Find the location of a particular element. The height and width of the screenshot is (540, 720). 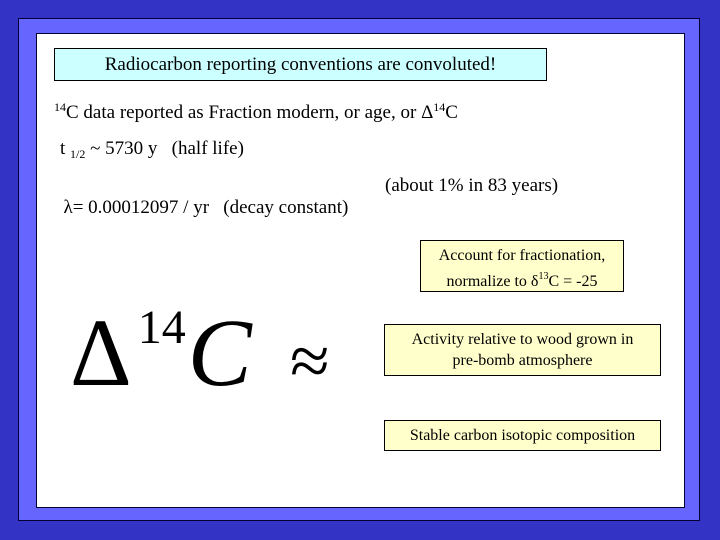

isotope-superscript-2: 14 is located at coordinates (439, 107).